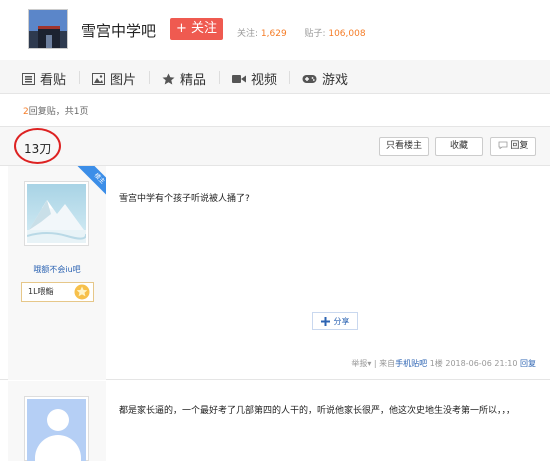  Describe the element at coordinates (459, 146) in the screenshot. I see `favorite-button: 收藏` at that location.